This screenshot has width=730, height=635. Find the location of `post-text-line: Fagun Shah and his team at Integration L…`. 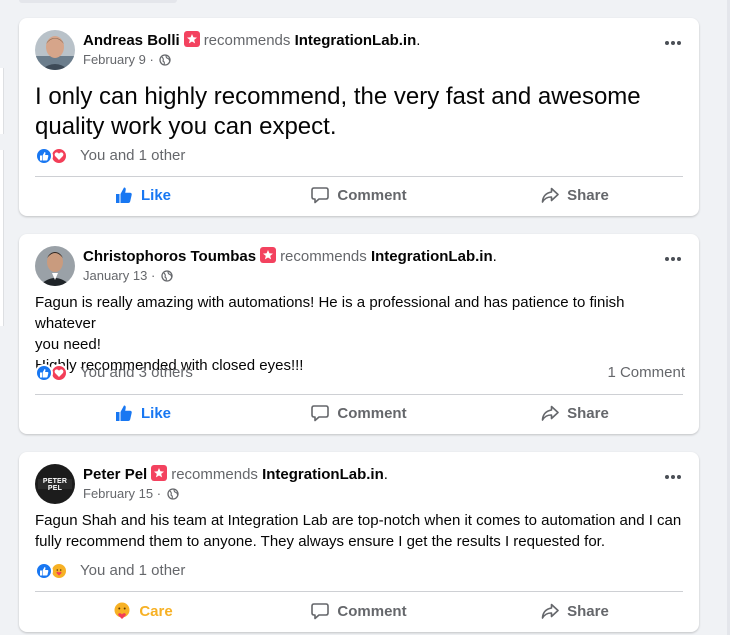

post-text-line: Fagun Shah and his team at Integration L… is located at coordinates (358, 520).